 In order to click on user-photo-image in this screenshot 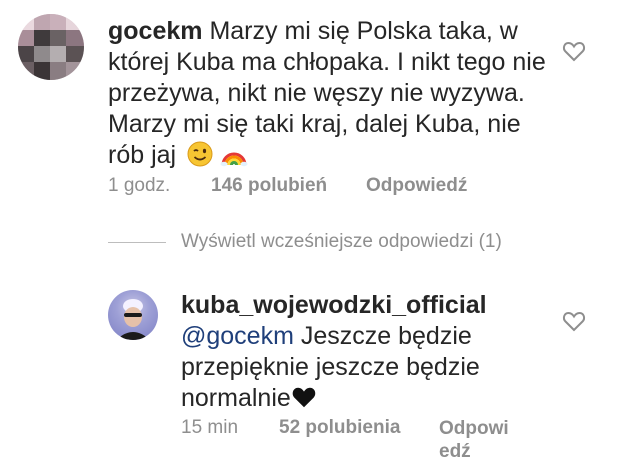, I will do `click(133, 319)`.